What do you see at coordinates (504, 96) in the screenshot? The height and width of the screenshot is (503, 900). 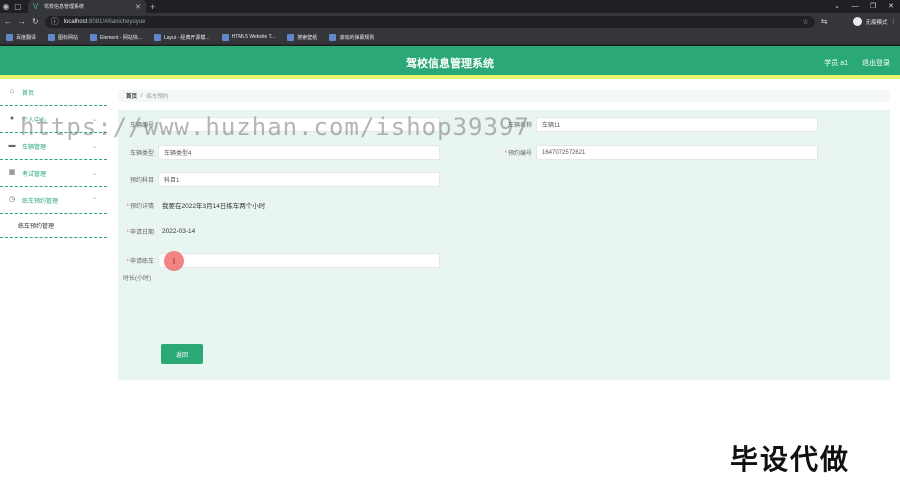 I see `breadcrumb: 首页 / 练车预约` at bounding box center [504, 96].